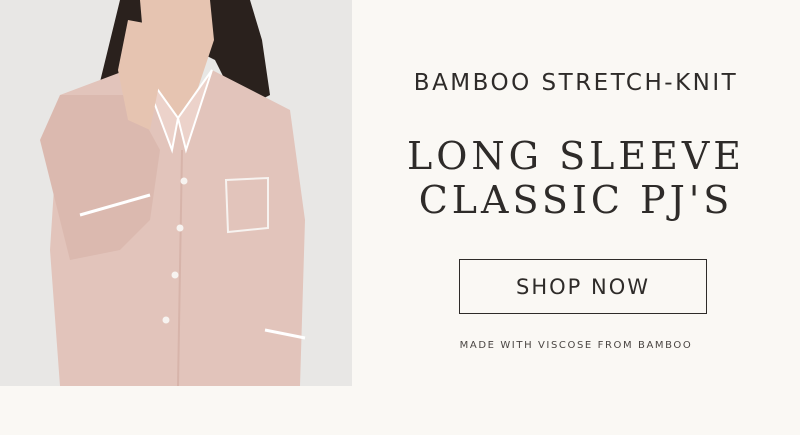 The image size is (800, 435). I want to click on material-note: MADE WITH VISCOSE FROM BAMBOO, so click(576, 345).